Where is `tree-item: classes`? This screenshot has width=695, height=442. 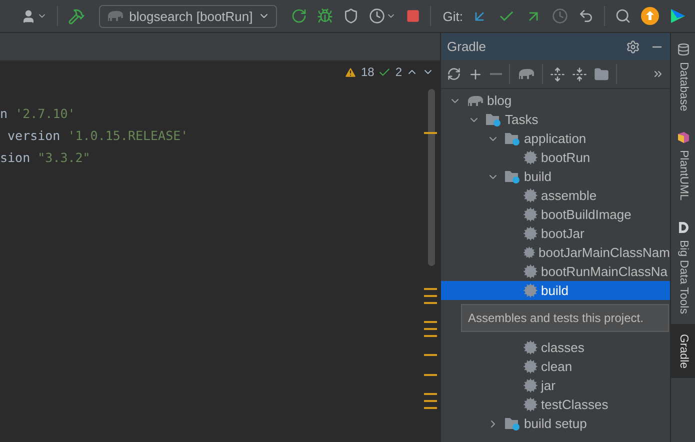 tree-item: classes is located at coordinates (555, 347).